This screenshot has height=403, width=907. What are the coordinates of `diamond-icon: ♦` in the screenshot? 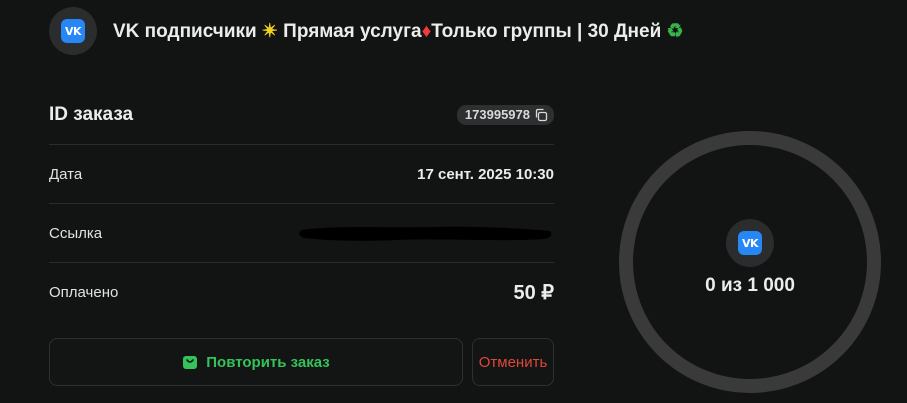 It's located at (426, 31).